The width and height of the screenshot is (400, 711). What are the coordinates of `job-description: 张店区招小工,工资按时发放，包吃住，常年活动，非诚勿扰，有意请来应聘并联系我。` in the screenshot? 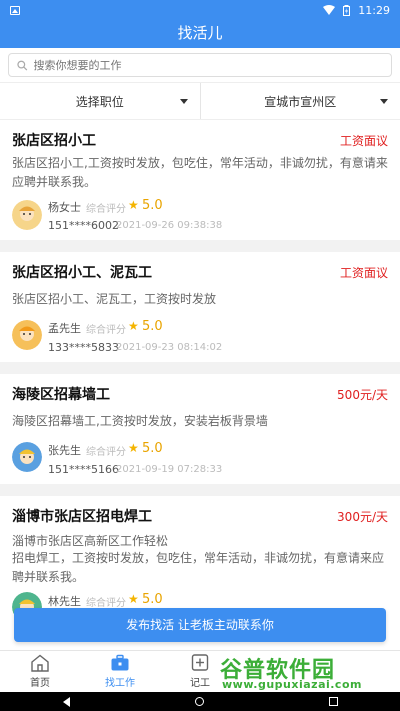 It's located at (200, 172).